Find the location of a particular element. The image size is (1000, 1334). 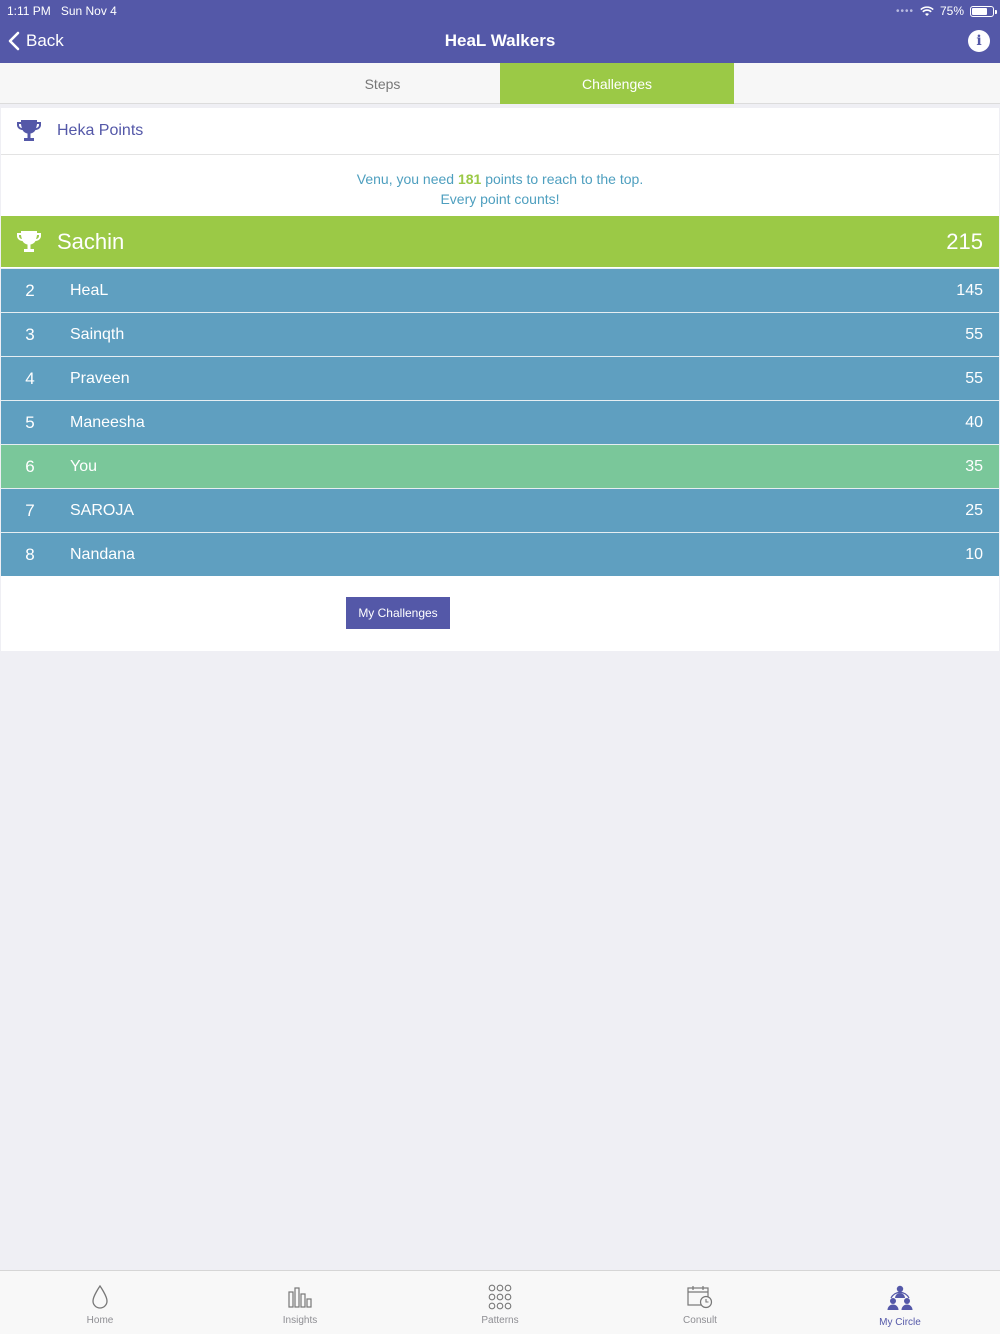

ranking-row: 3 Sainqth 55 is located at coordinates (500, 334).